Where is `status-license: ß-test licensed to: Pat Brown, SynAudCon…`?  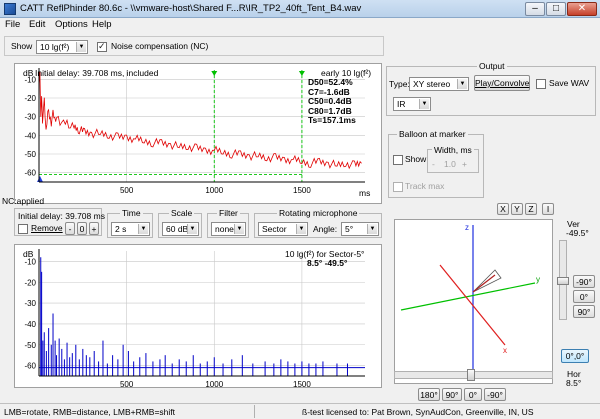 status-license: ß-test licensed to: Pat Brown, SynAudCon… is located at coordinates (418, 412).